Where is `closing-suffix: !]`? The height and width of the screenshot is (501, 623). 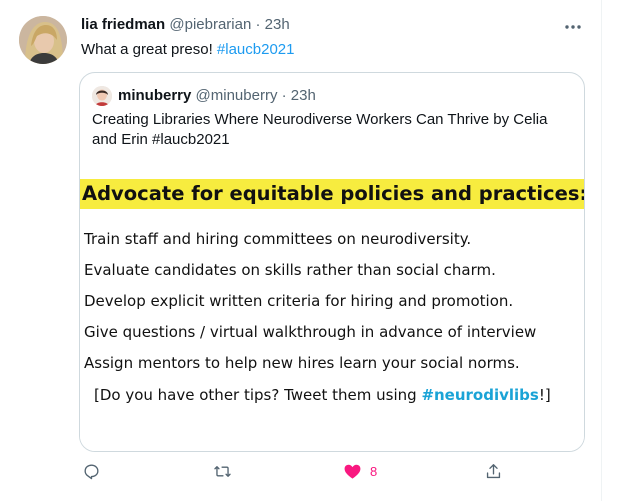
closing-suffix: !] is located at coordinates (544, 395).